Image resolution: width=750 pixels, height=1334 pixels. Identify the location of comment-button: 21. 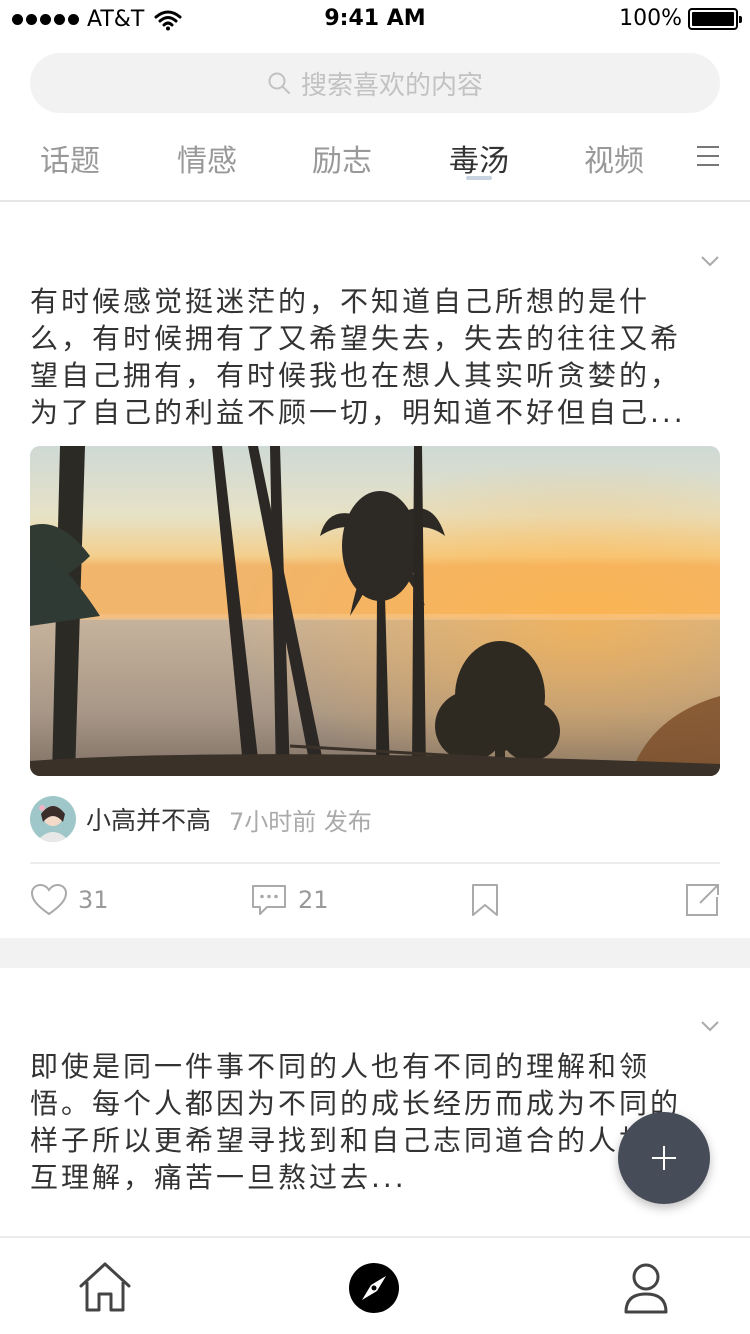
(289, 900).